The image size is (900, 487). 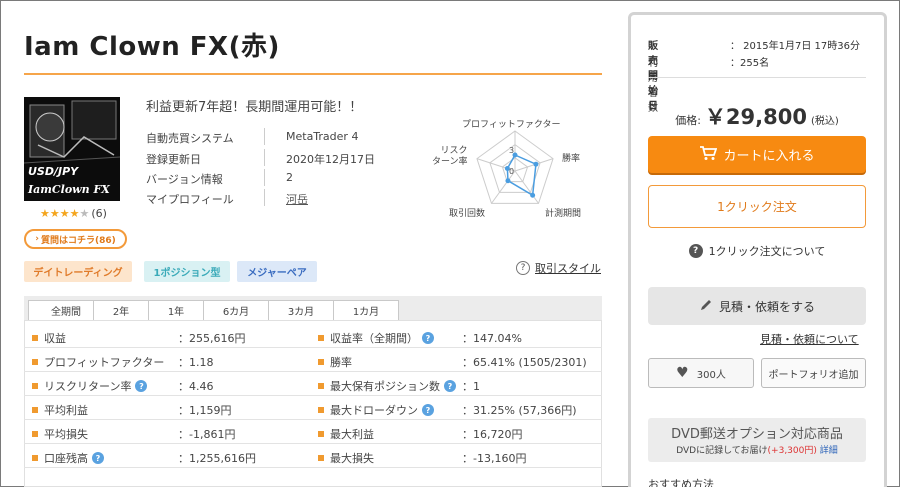 What do you see at coordinates (68, 189) in the screenshot?
I see `image-caption-name: IamClown FX` at bounding box center [68, 189].